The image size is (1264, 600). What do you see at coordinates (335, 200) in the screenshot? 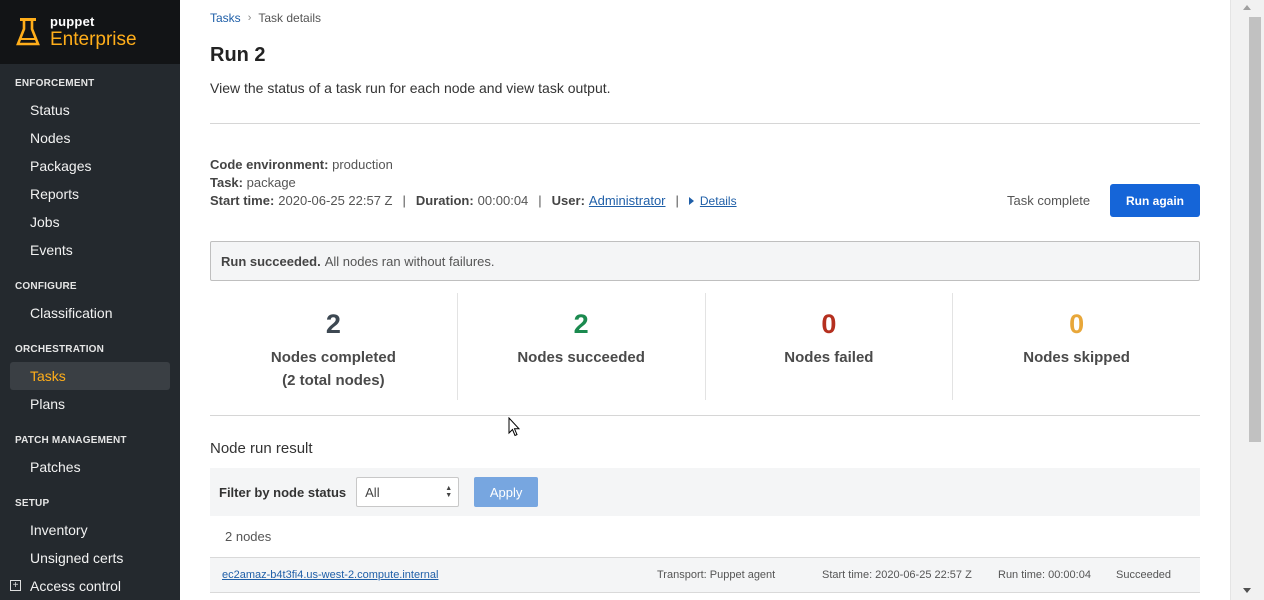
I see `start-time-value: 2020-06-25 22:57 Z` at bounding box center [335, 200].